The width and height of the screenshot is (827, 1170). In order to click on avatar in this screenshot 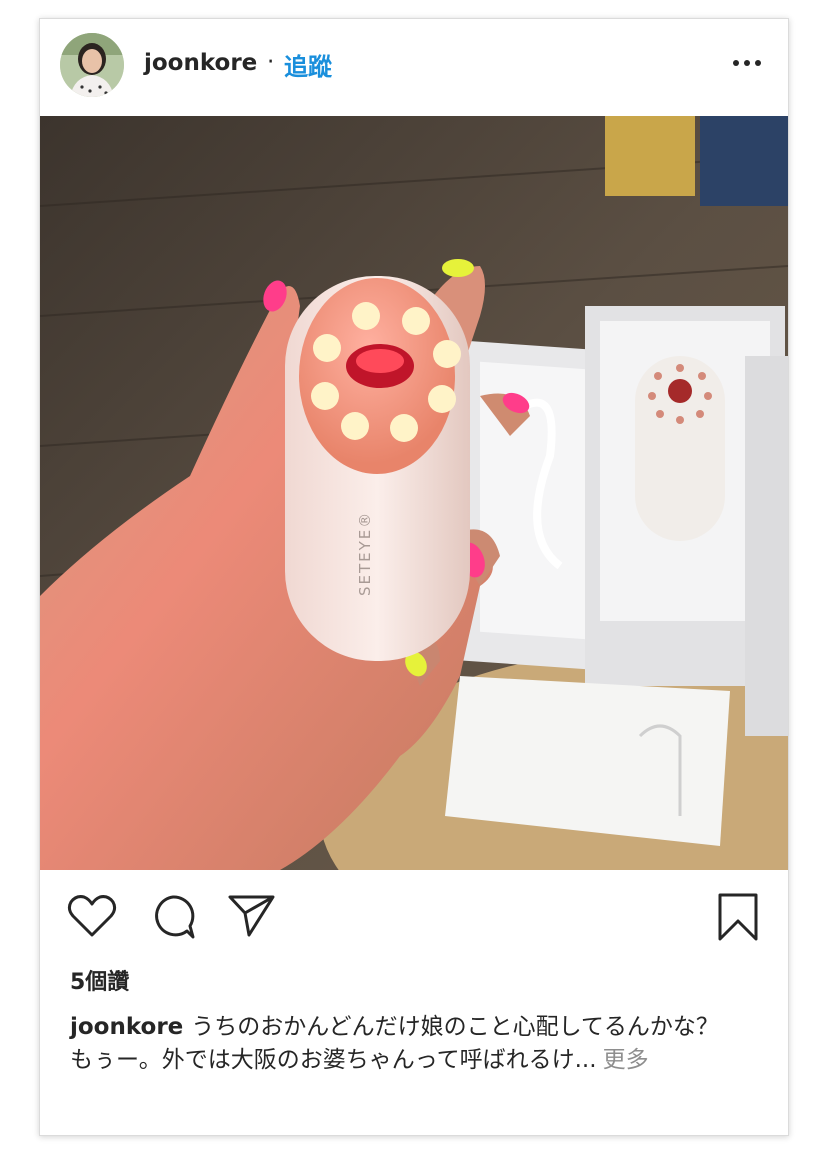, I will do `click(92, 65)`.